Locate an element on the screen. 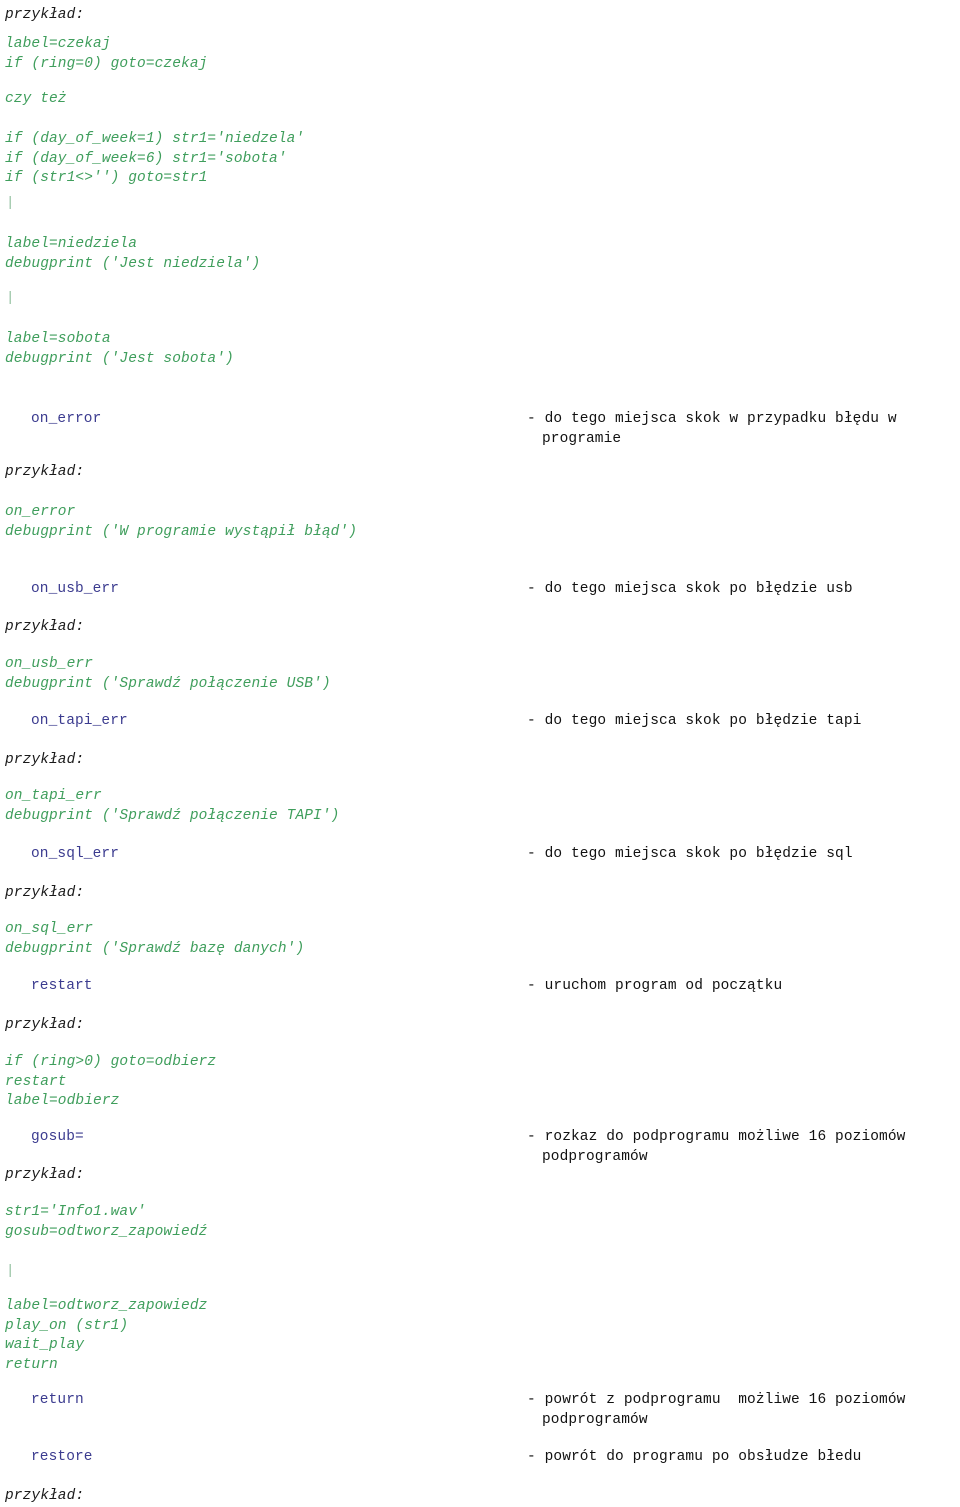 Image resolution: width=960 pixels, height=1507 pixels. description-line-2: programie is located at coordinates (582, 438).